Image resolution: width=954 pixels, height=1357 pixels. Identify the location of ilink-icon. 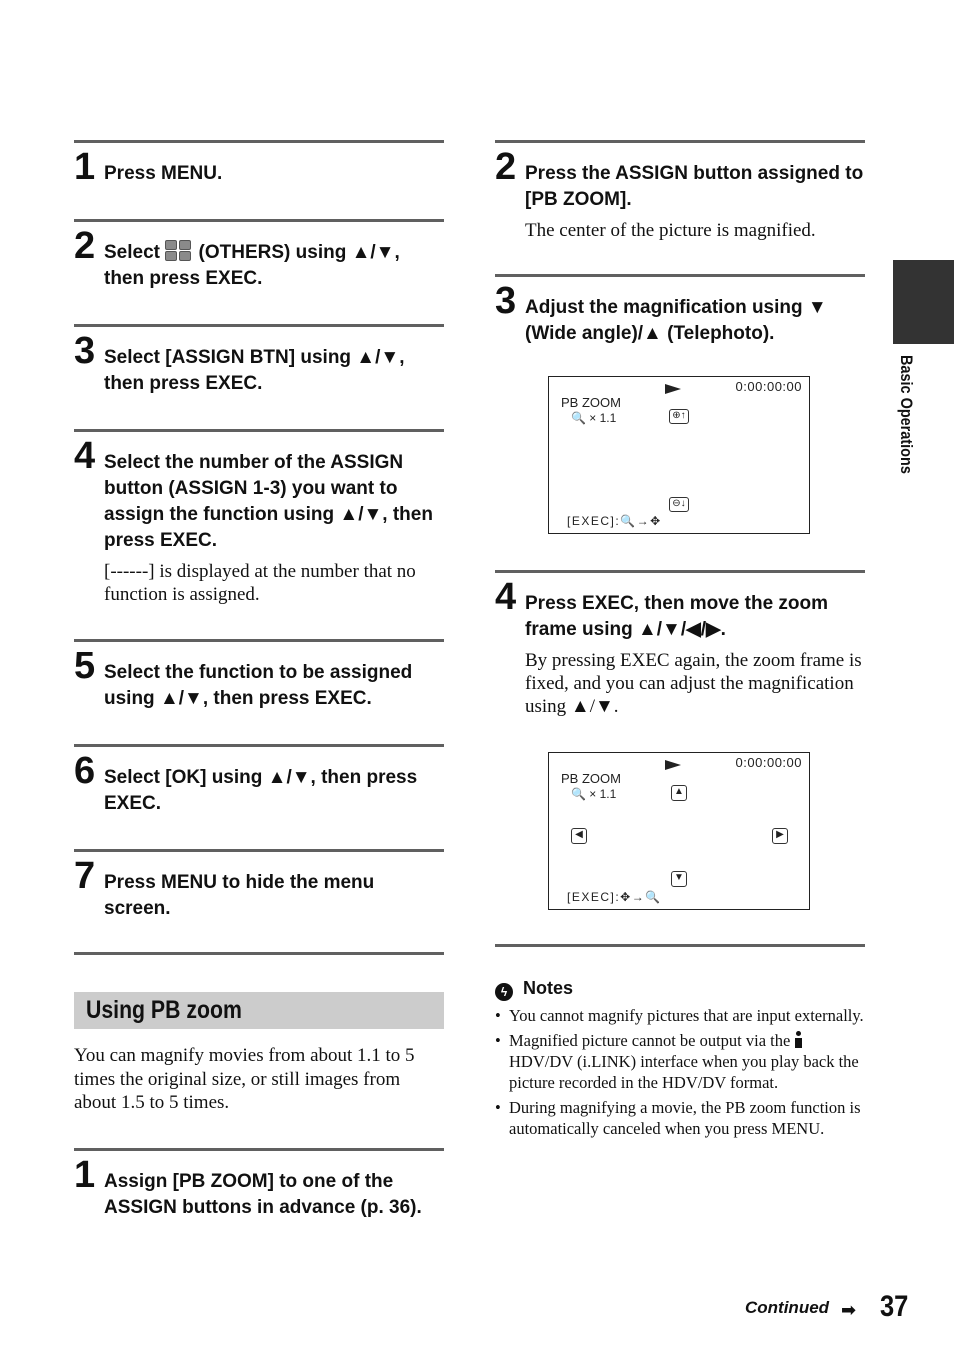
(799, 1040).